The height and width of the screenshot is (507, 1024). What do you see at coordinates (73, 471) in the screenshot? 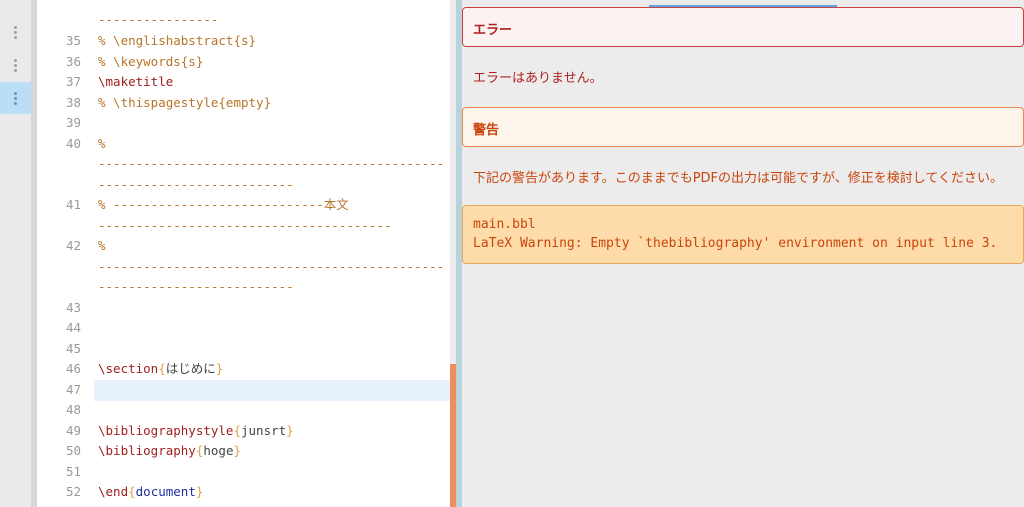
I see `line-number: 51` at bounding box center [73, 471].